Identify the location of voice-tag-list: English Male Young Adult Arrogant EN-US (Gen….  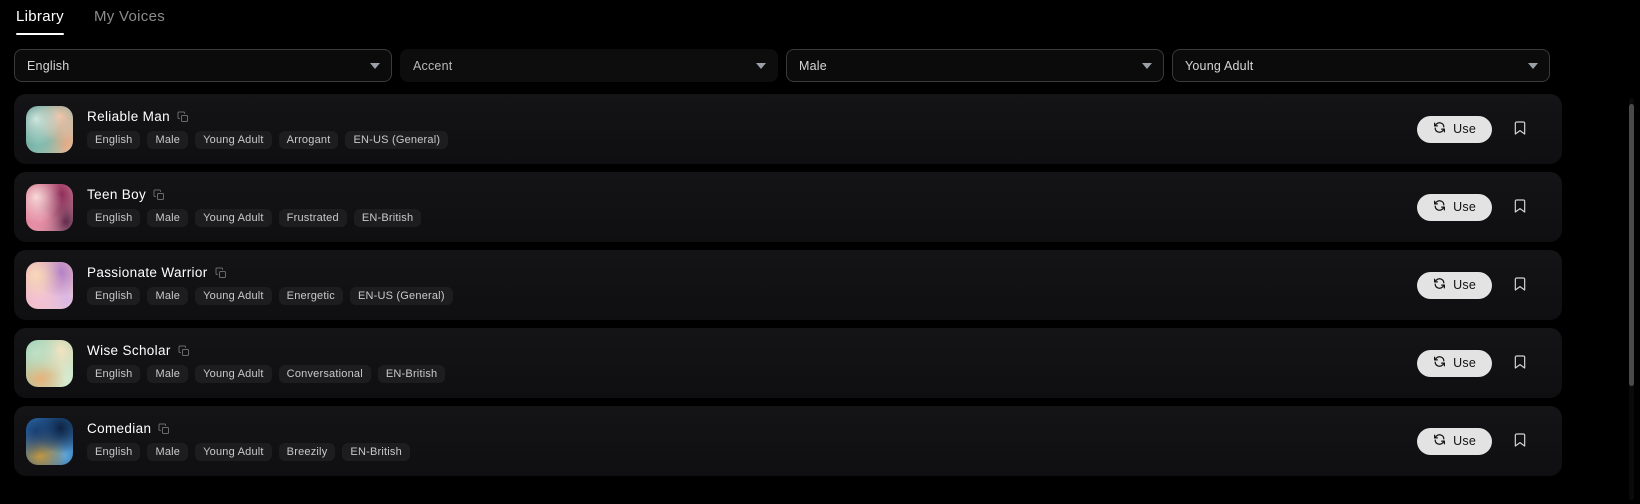
(752, 140).